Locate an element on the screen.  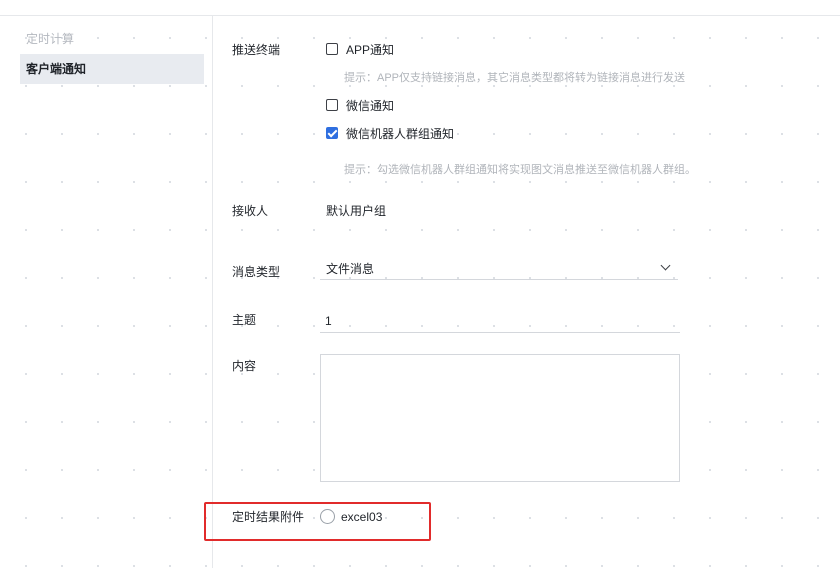
wechat-notify-option: 微信通知 is located at coordinates (360, 105).